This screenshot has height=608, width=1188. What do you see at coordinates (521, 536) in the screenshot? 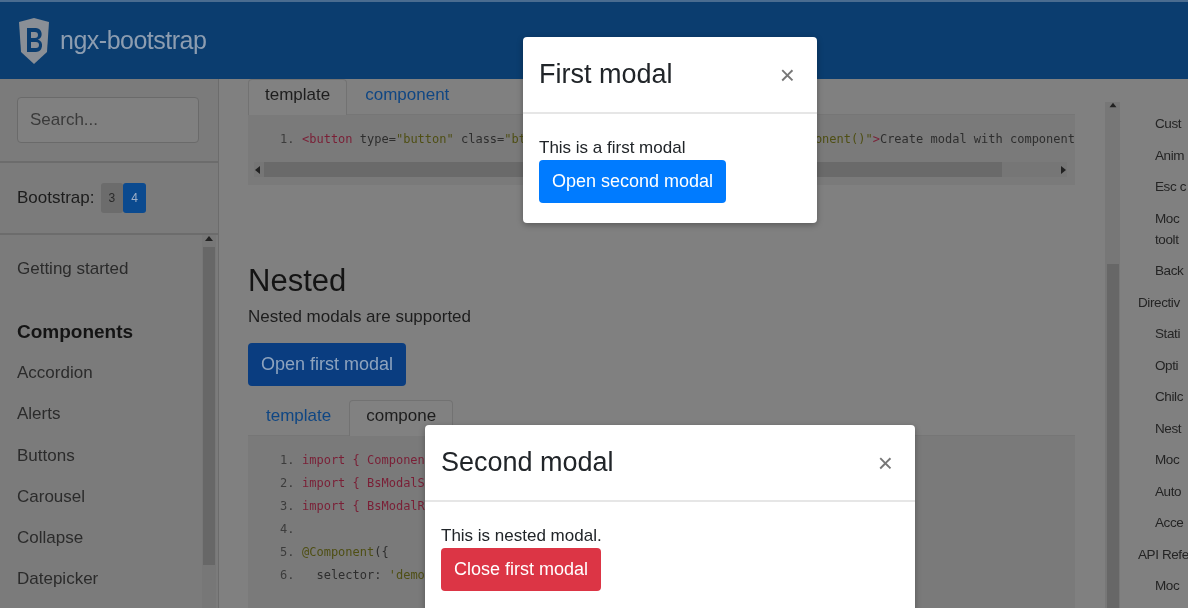
I see `modal-text: This is nested modal.` at bounding box center [521, 536].